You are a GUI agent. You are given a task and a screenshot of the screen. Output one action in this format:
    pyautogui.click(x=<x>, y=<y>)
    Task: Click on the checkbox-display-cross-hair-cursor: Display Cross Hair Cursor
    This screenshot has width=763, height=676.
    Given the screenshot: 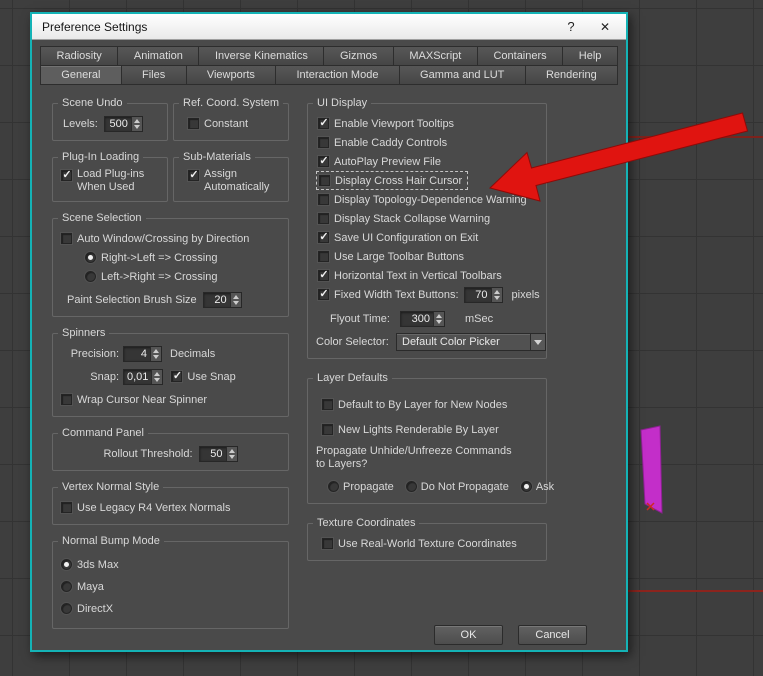 What is the action you would take?
    pyautogui.click(x=392, y=180)
    